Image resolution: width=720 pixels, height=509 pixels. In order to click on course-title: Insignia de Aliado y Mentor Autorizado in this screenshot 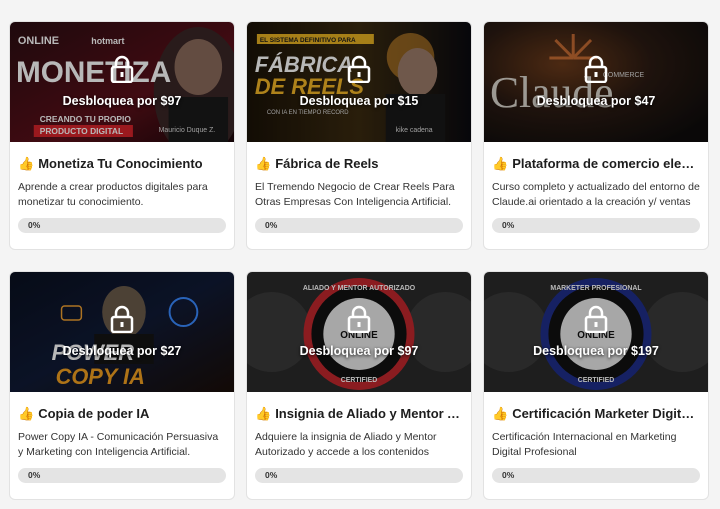, I will do `click(369, 413)`.